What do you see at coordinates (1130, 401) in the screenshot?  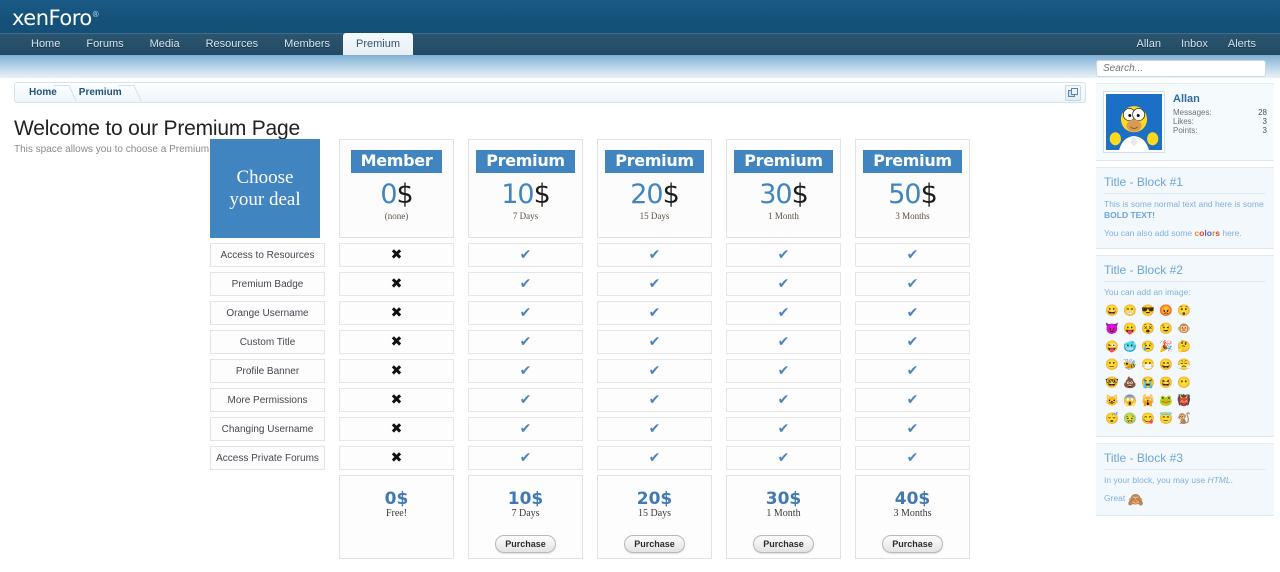 I see `smiley-icon: 😱` at bounding box center [1130, 401].